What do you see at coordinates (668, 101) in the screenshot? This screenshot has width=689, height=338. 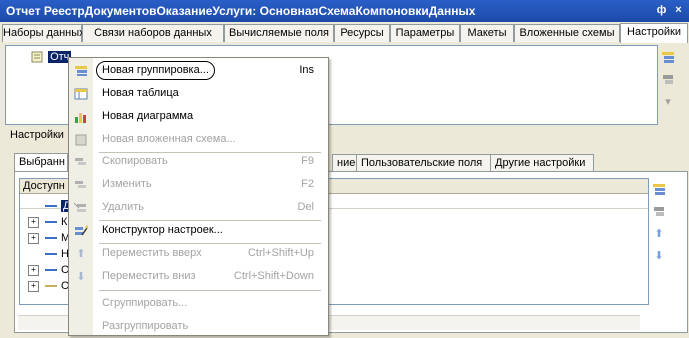 I see `scroll-down-icon: ▾` at bounding box center [668, 101].